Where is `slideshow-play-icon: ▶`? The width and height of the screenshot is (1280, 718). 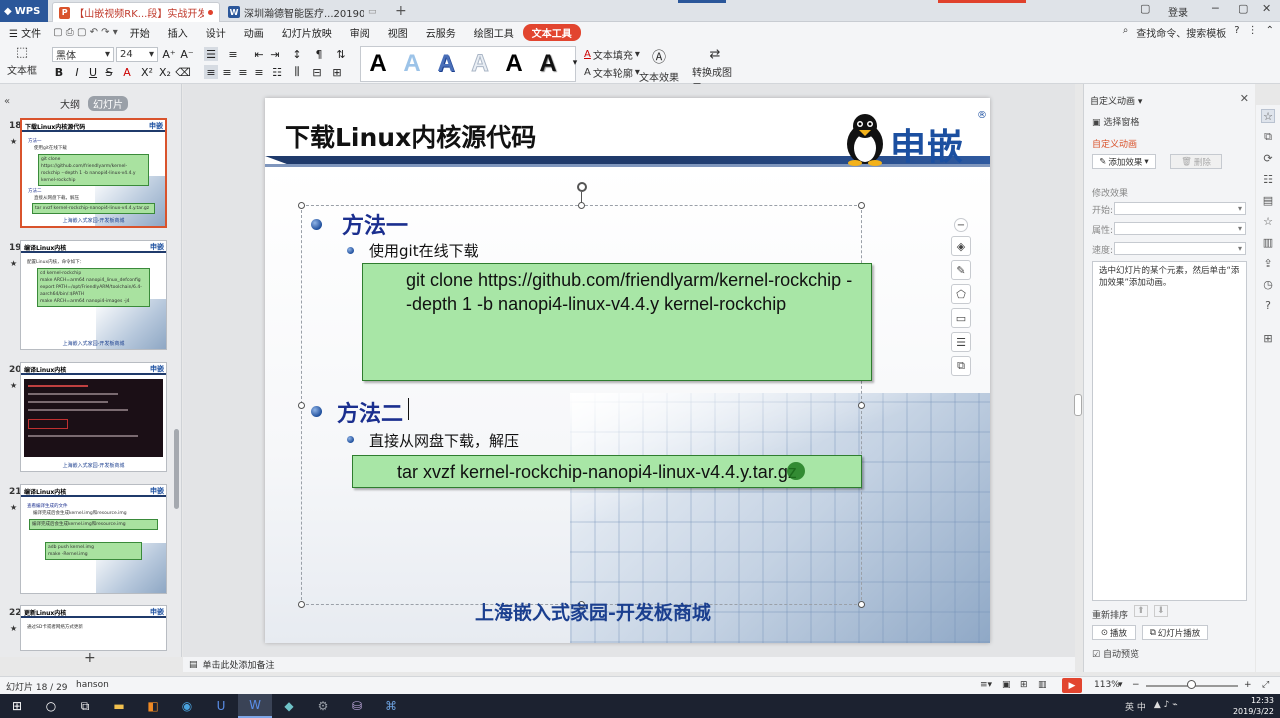
slideshow-play-icon: ▶ is located at coordinates (1072, 685).